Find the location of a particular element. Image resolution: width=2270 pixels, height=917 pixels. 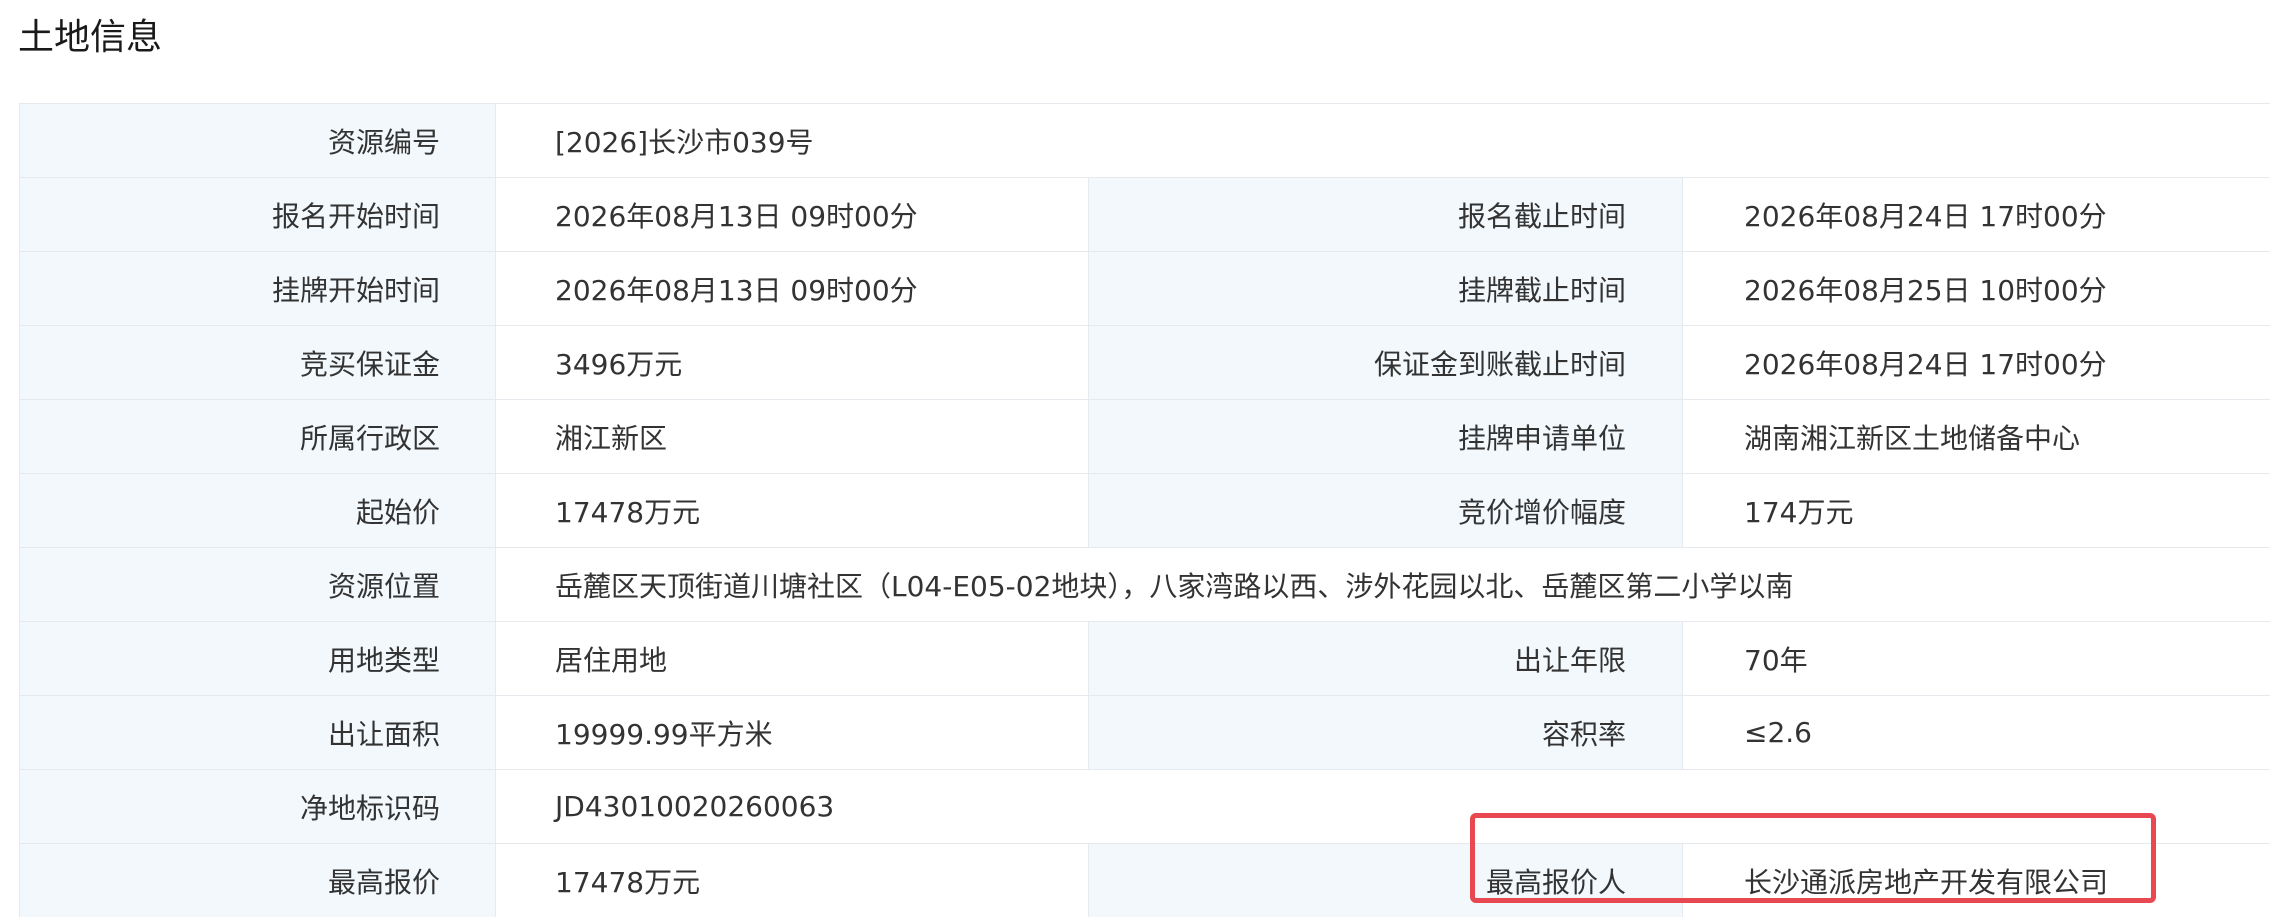

clean-land-code-value: JD43010020260063 is located at coordinates (1383, 807).